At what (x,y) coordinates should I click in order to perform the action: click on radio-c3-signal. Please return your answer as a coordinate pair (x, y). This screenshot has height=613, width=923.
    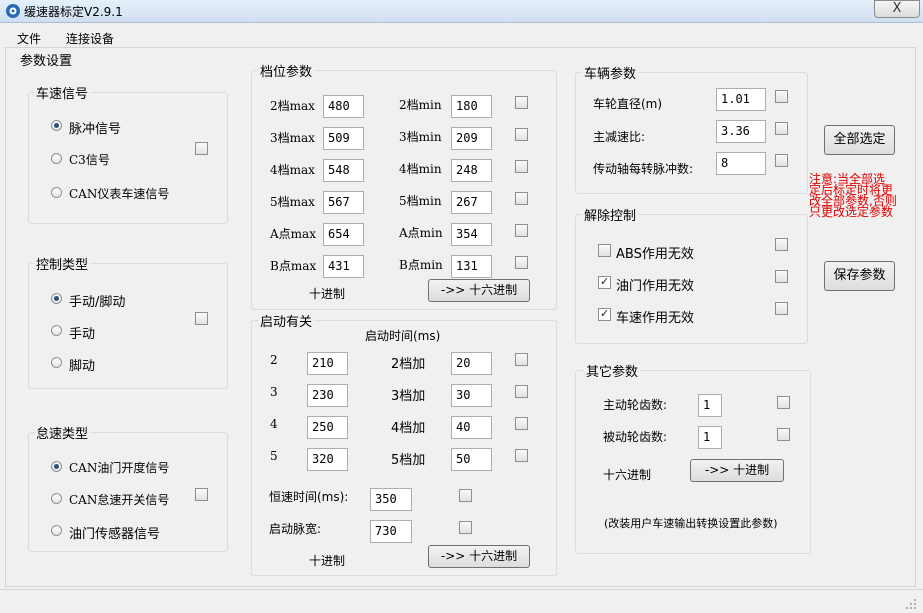
    Looking at the image, I should click on (56, 158).